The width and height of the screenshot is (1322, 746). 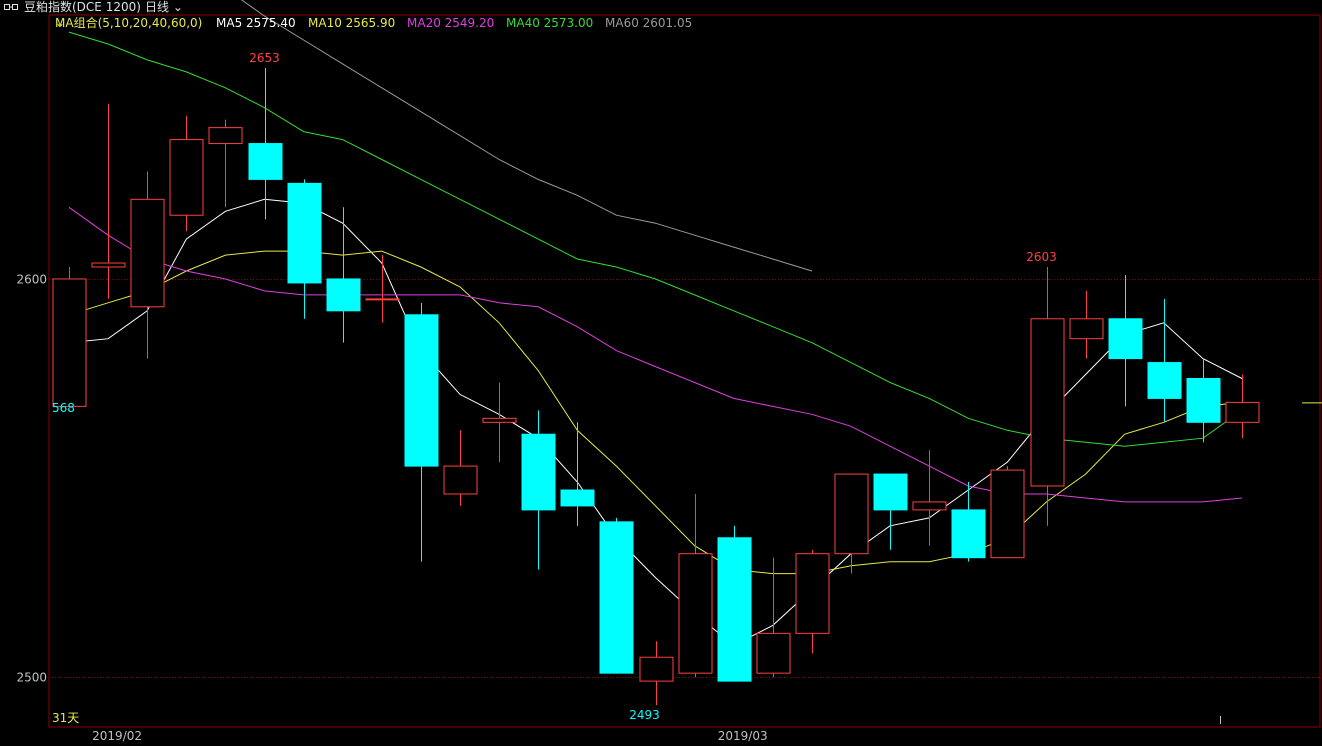 What do you see at coordinates (117, 736) in the screenshot?
I see `x-tick-label: 2019/02` at bounding box center [117, 736].